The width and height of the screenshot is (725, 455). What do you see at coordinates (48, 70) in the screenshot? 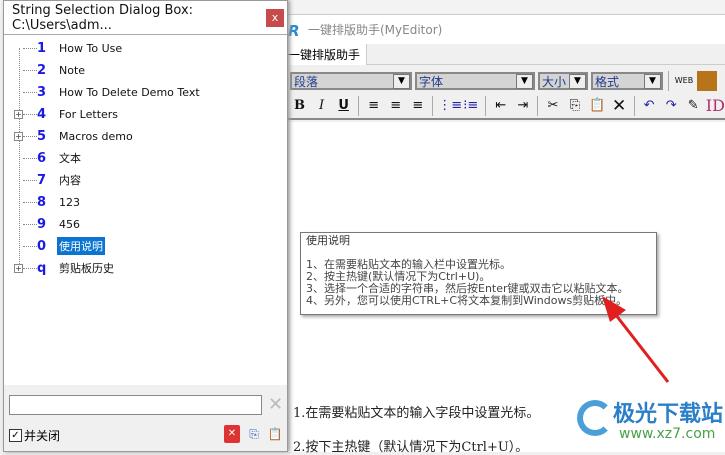
I see `tree-item: 2 Note` at bounding box center [48, 70].